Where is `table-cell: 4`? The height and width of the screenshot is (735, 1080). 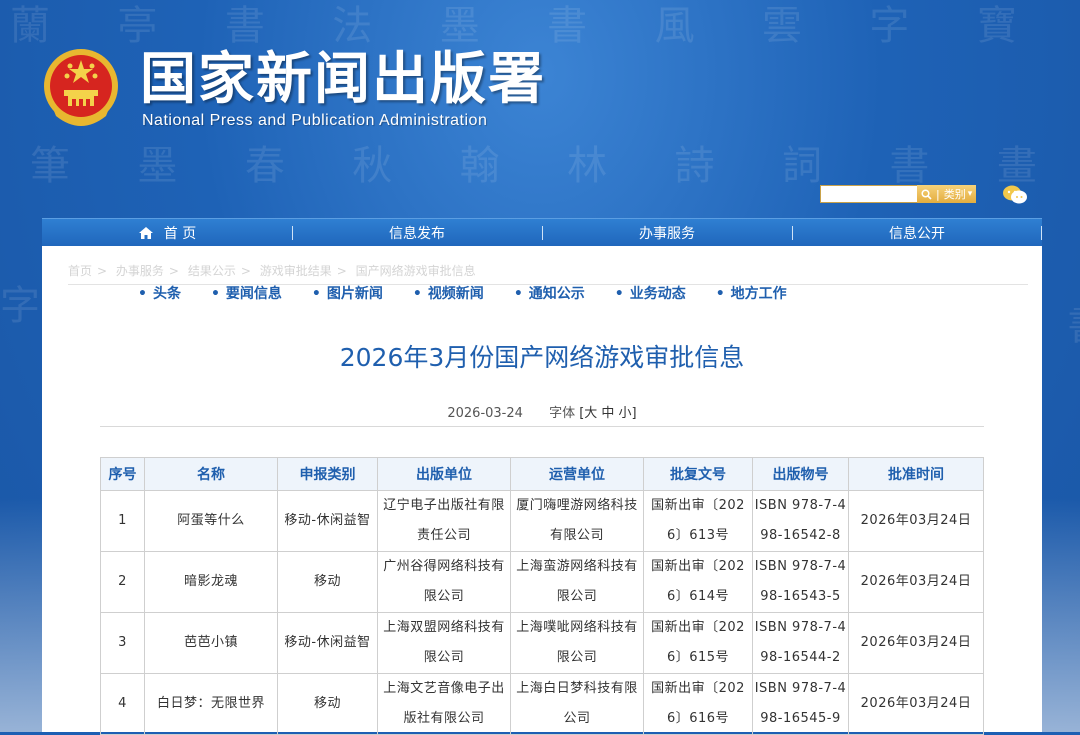 table-cell: 4 is located at coordinates (122, 704).